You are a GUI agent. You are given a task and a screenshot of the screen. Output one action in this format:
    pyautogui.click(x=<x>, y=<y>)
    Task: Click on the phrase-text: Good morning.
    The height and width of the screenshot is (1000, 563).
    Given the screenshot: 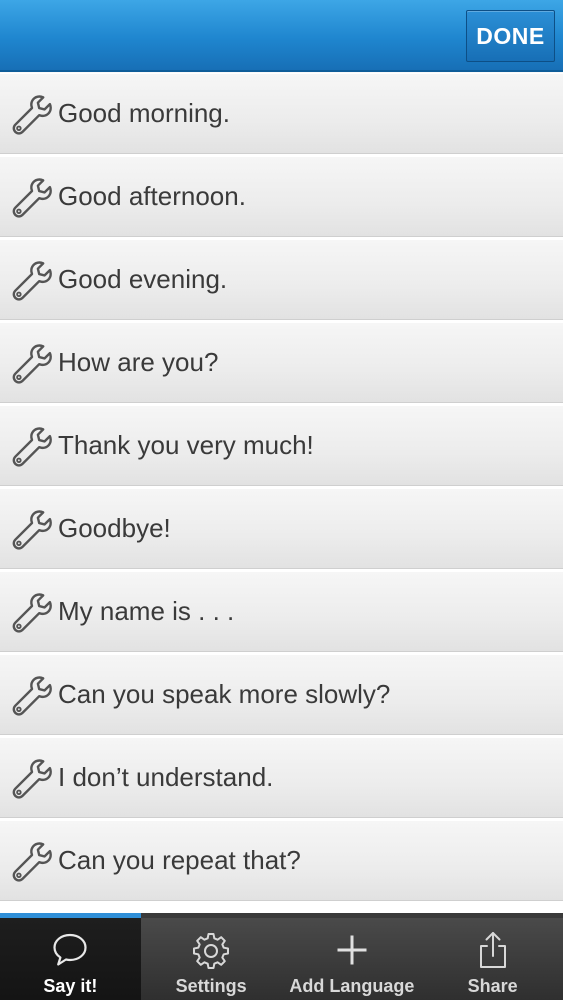 What is the action you would take?
    pyautogui.click(x=144, y=113)
    